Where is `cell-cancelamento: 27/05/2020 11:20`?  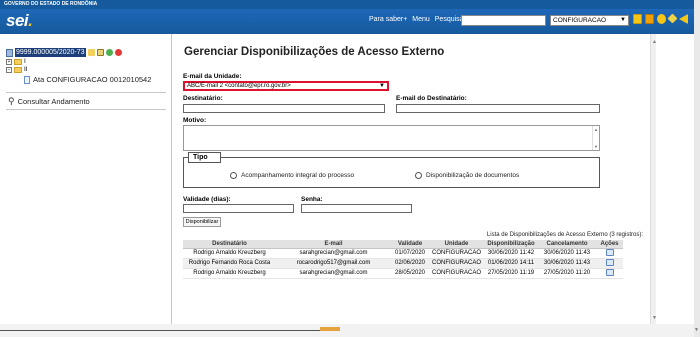 cell-cancelamento: 27/05/2020 11:20 is located at coordinates (567, 273).